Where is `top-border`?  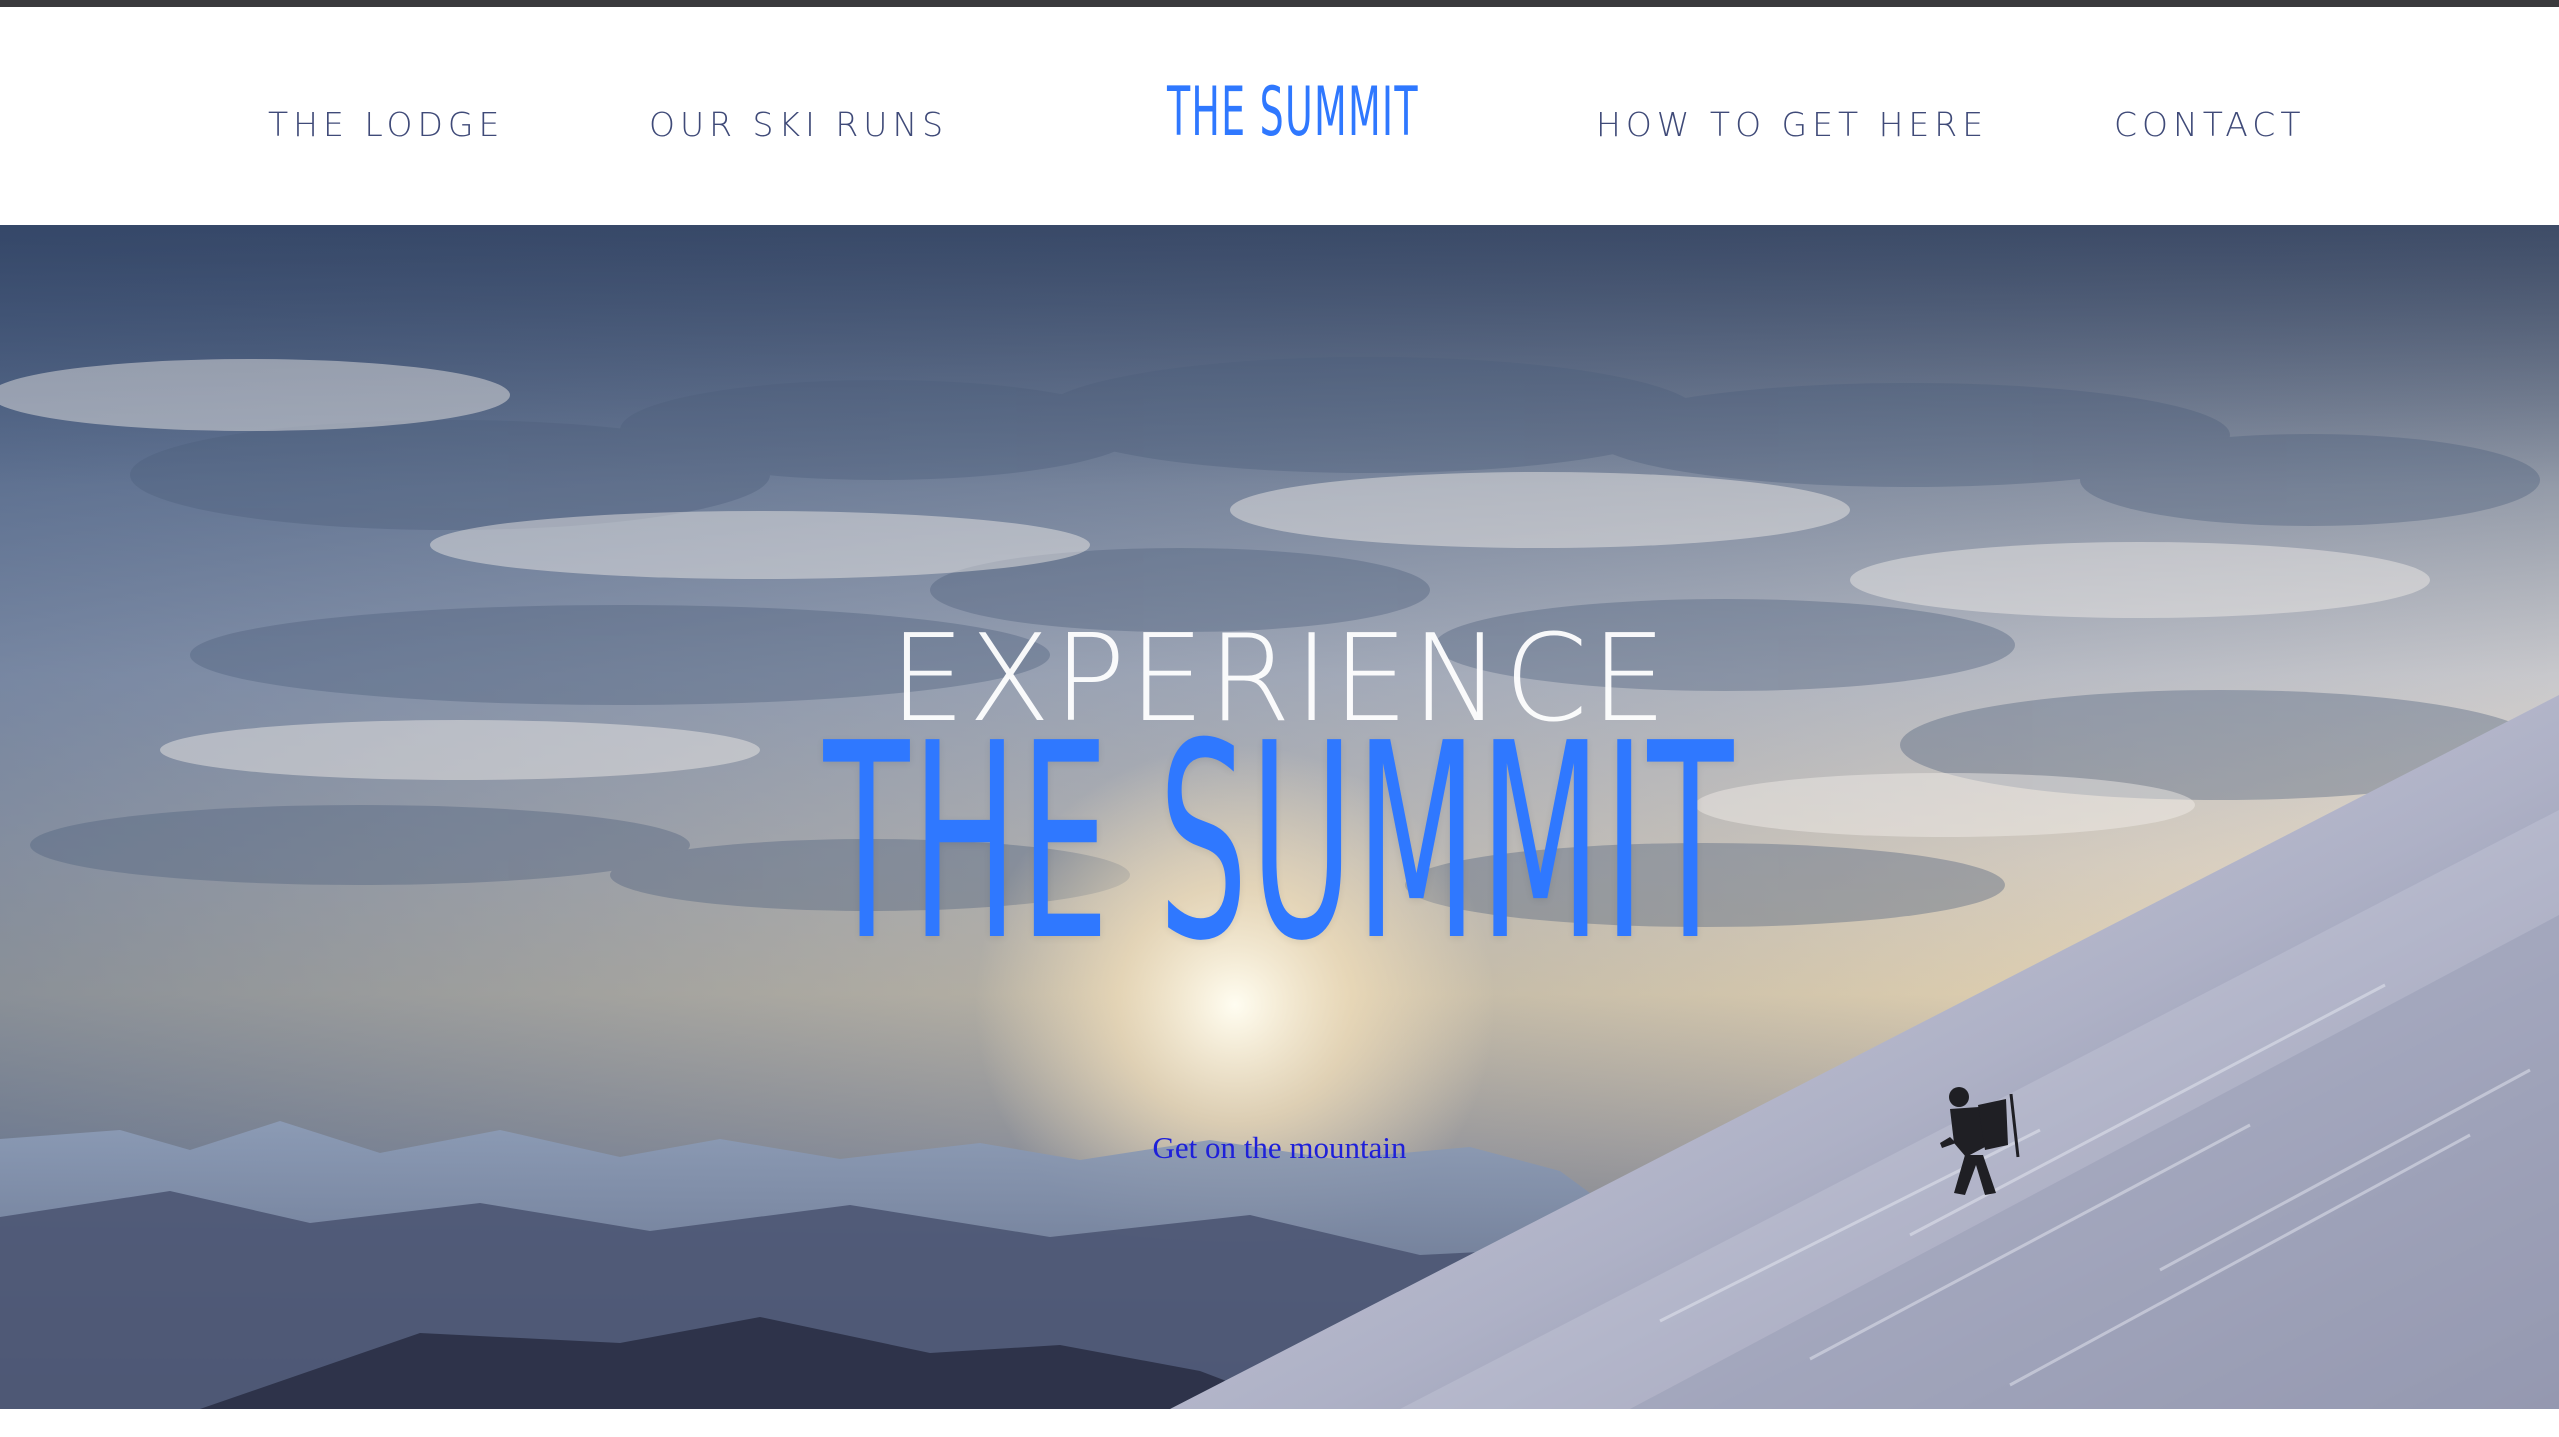 top-border is located at coordinates (1279, 3).